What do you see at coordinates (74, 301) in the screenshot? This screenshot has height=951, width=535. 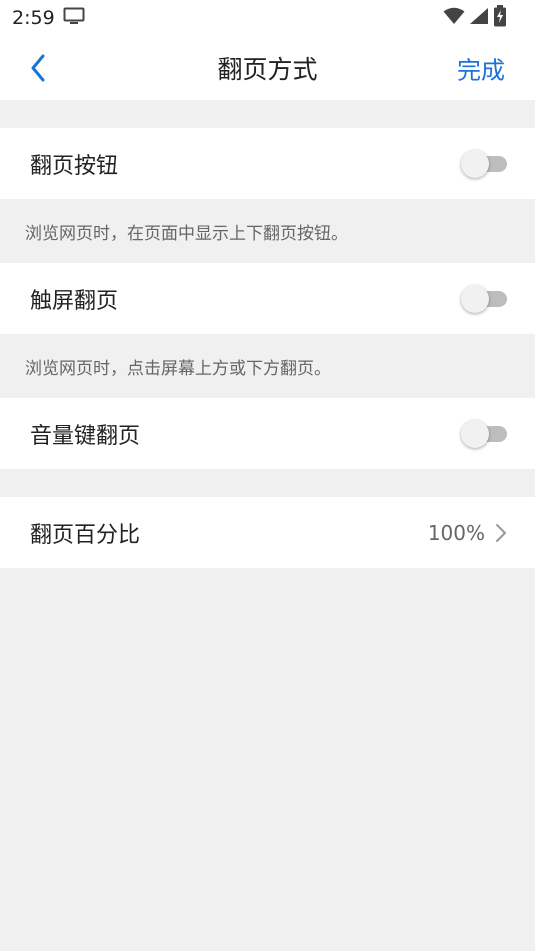 I see `setting-label: 触屏翻页` at bounding box center [74, 301].